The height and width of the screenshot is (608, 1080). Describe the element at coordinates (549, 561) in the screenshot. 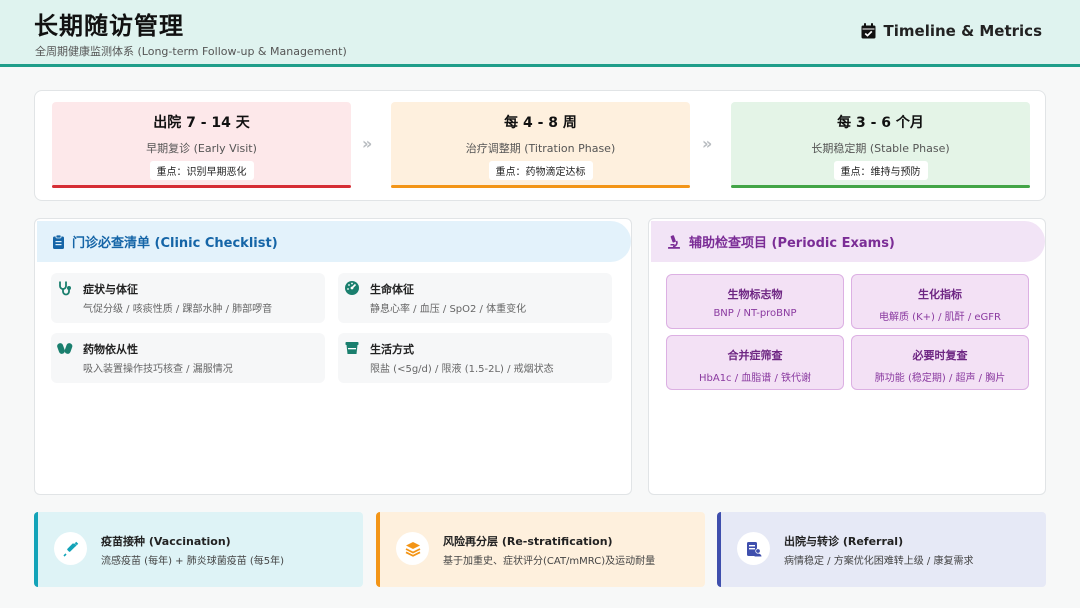

I see `restratification-desc: 基于加重史、症状评分(CAT/mMRC)及运动耐量` at that location.